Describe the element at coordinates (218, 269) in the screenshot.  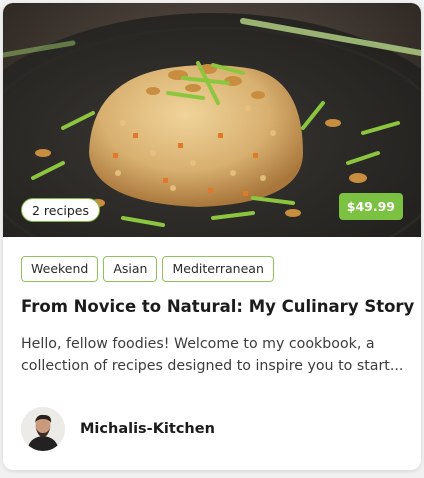
I see `tag-mediterranean: Mediterranean` at that location.